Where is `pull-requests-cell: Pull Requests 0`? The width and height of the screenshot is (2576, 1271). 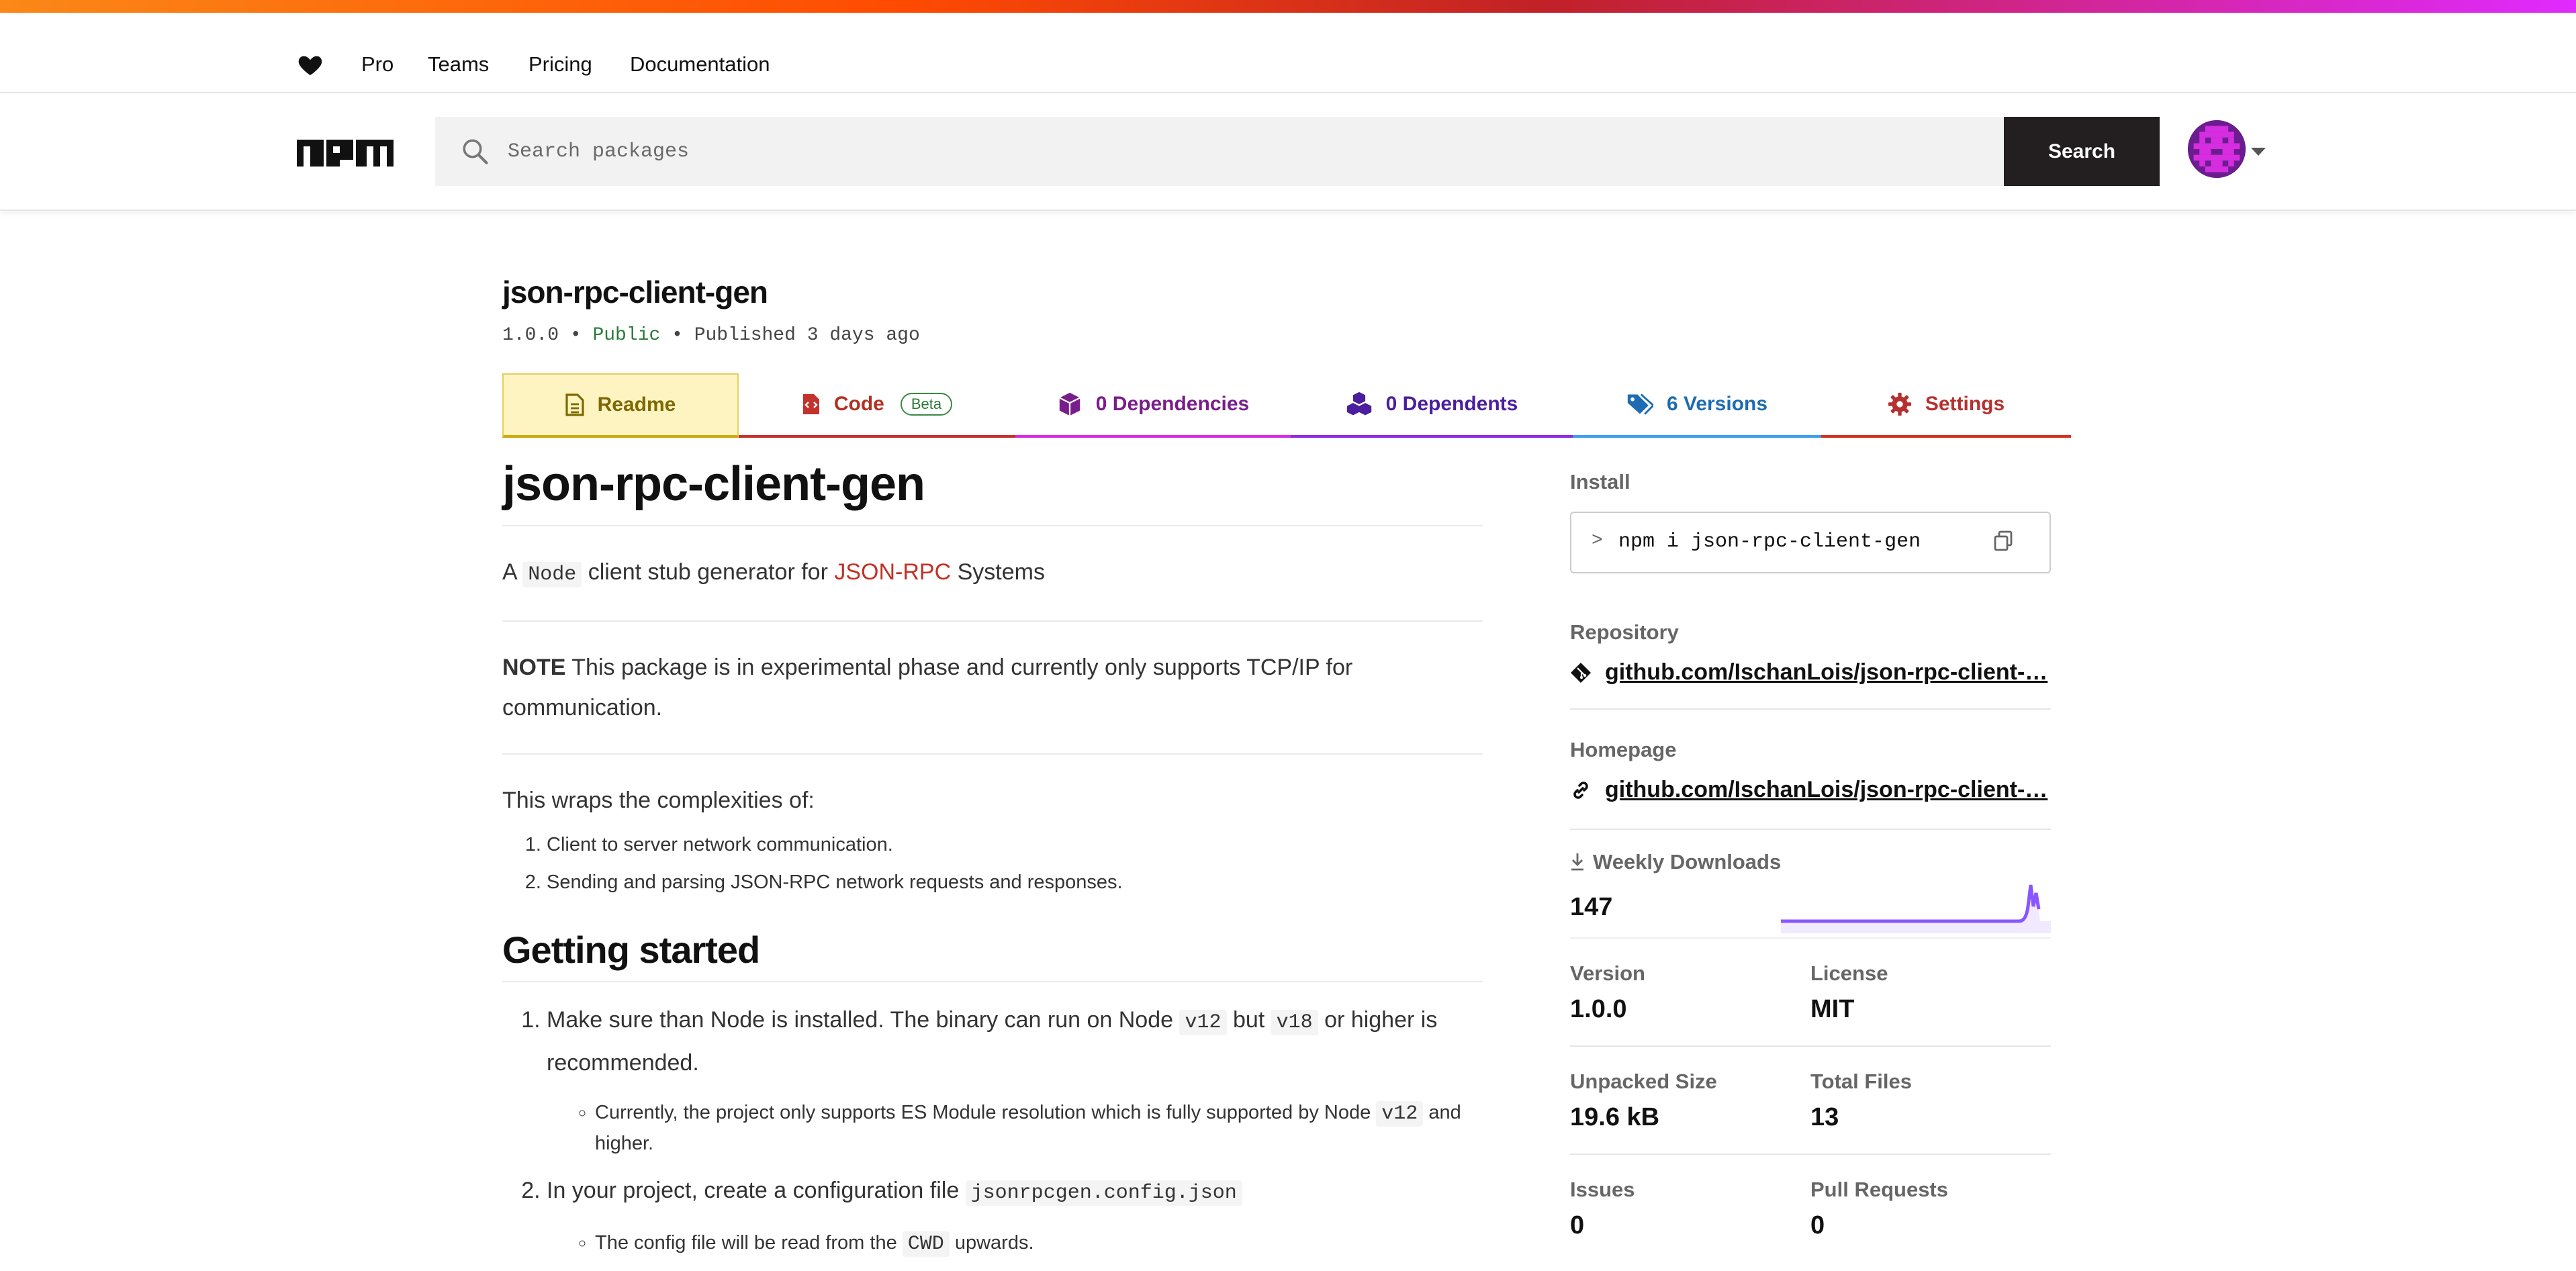 pull-requests-cell: Pull Requests 0 is located at coordinates (1930, 1209).